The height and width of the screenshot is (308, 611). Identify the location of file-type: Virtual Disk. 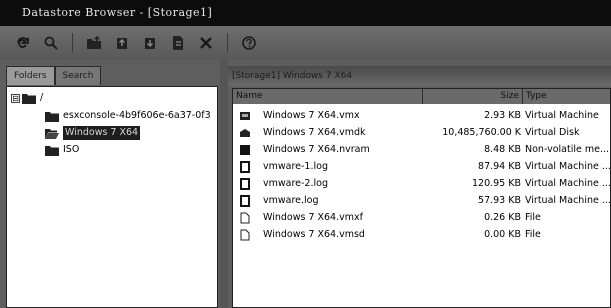
(552, 132).